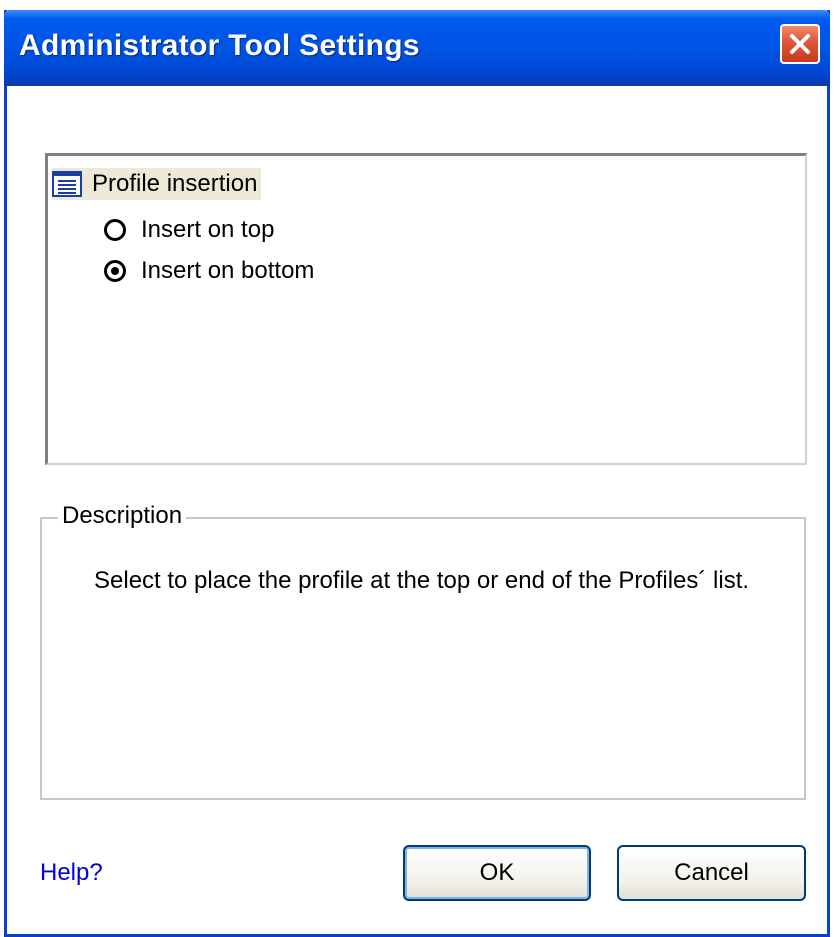  I want to click on radio-insert-on-top: Insert on top, so click(189, 230).